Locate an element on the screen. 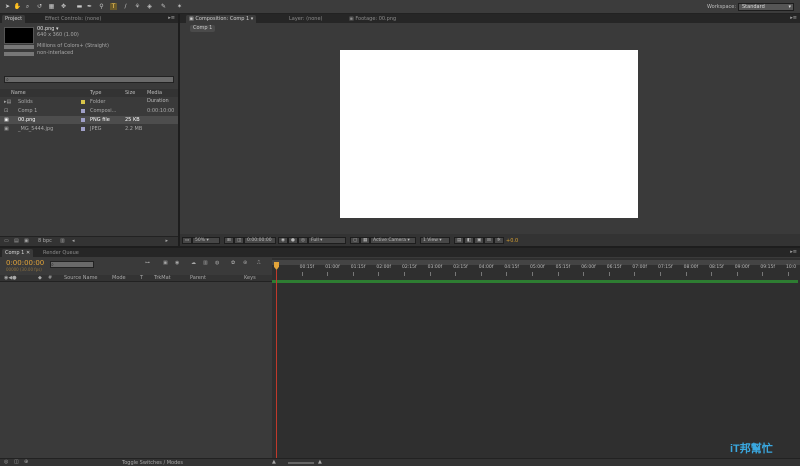 The height and width of the screenshot is (466, 800). clone-stamp-tool-icon: ⚘ is located at coordinates (137, 6).